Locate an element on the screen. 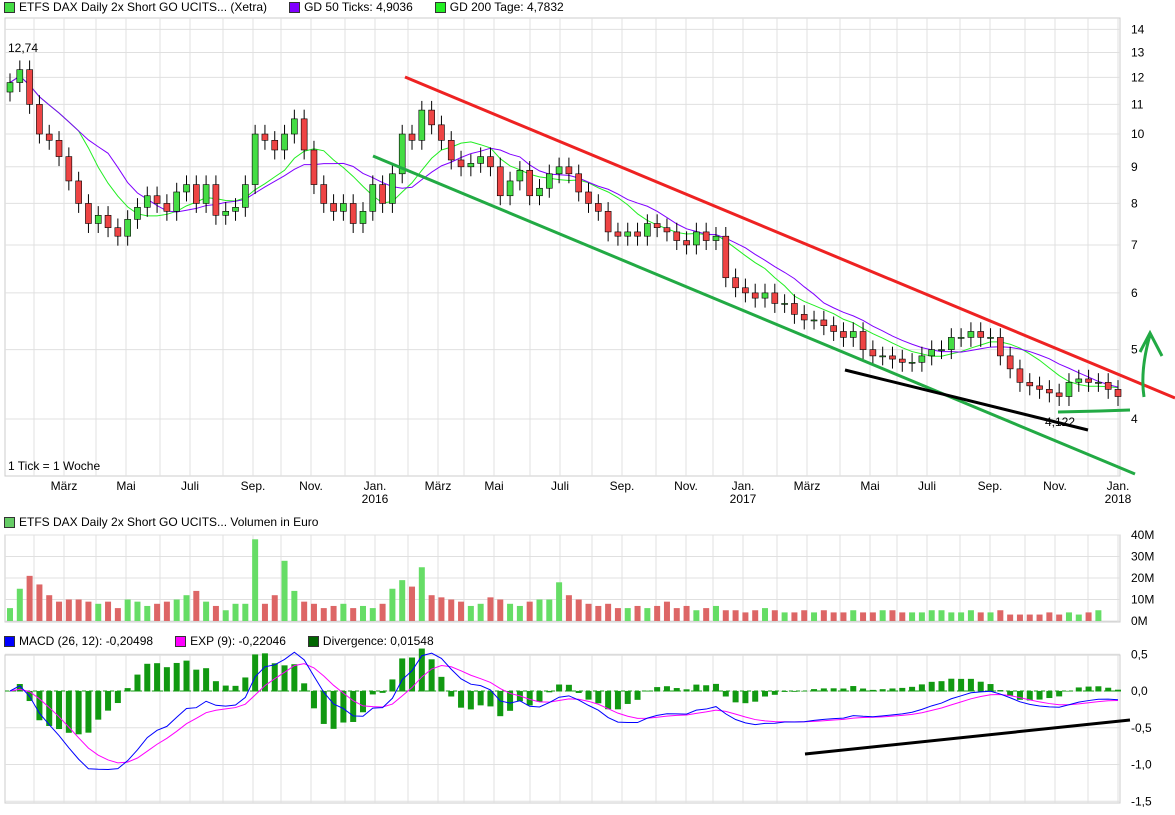 The image size is (1175, 815). x-tick-label: Juli is located at coordinates (927, 486).